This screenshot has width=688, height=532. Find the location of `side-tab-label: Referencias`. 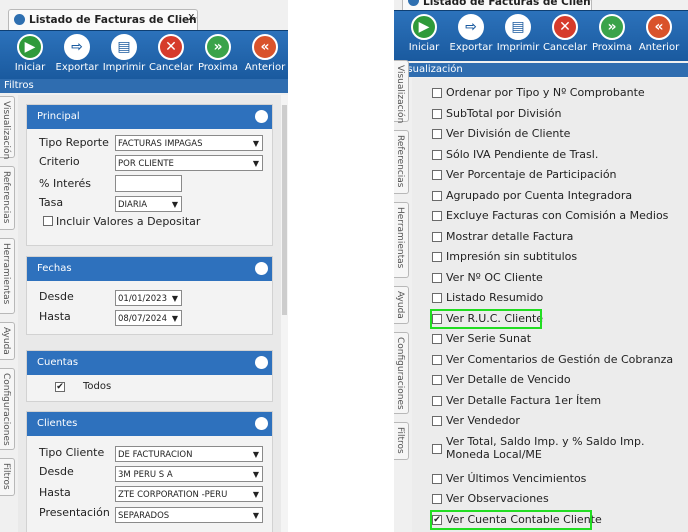

side-tab-label: Referencias is located at coordinates (400, 161).